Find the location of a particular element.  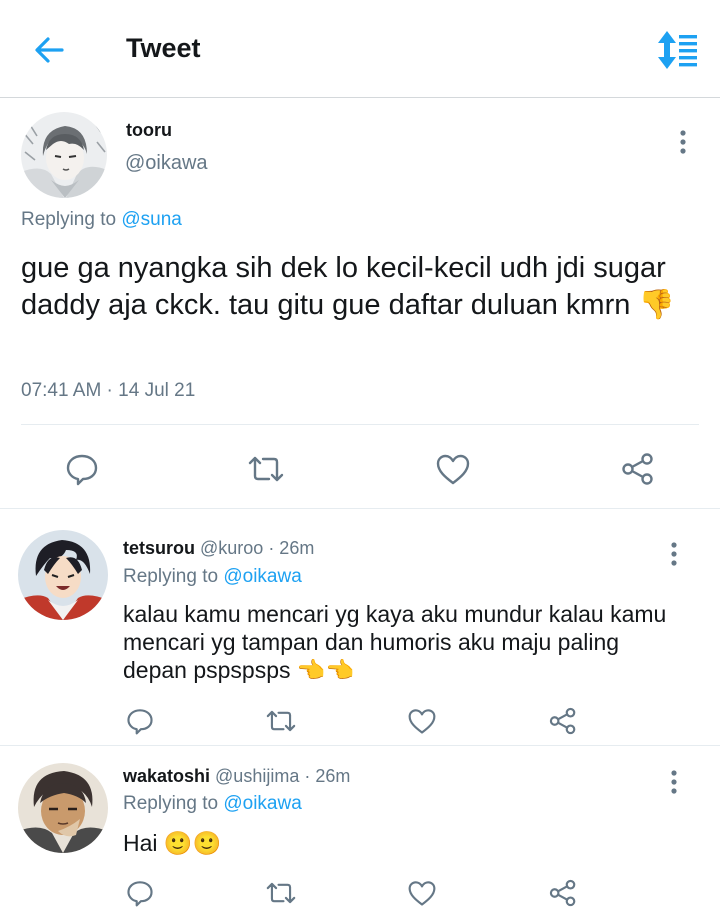

reply-text: Hai 🙂🙂 is located at coordinates (403, 843).